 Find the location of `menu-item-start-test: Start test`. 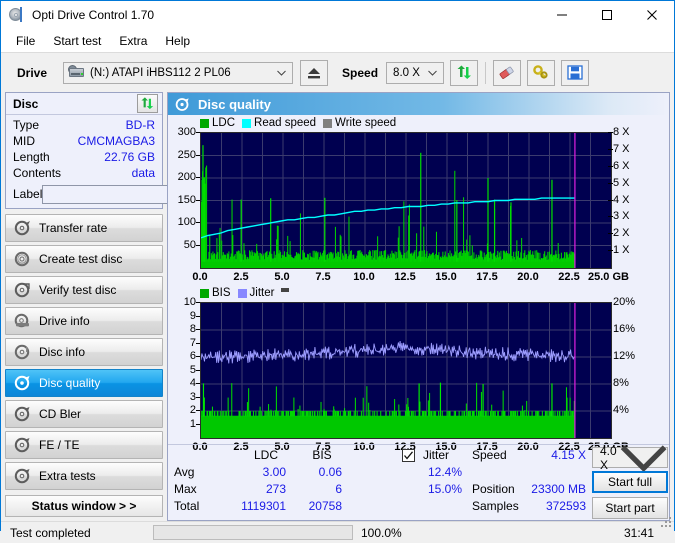

menu-item-start-test: Start test is located at coordinates (77, 41).